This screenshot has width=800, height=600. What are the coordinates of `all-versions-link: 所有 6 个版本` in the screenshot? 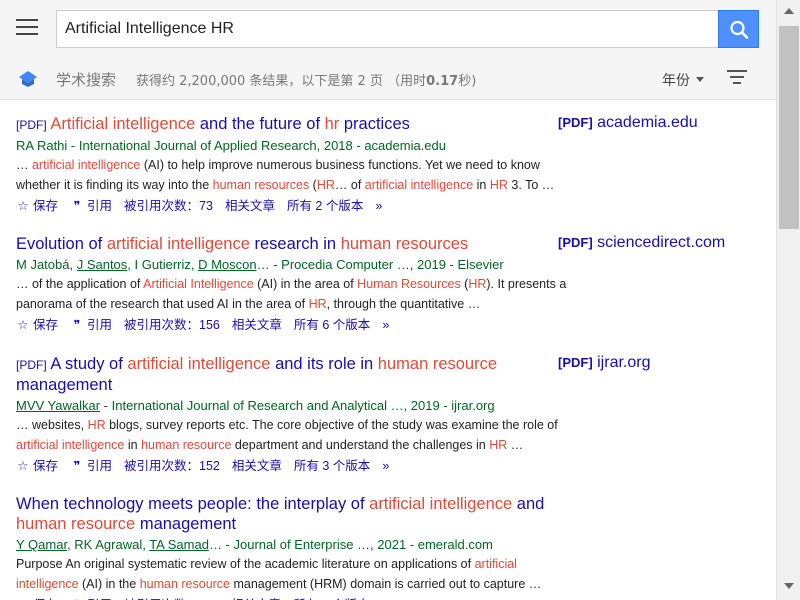 It's located at (332, 325).